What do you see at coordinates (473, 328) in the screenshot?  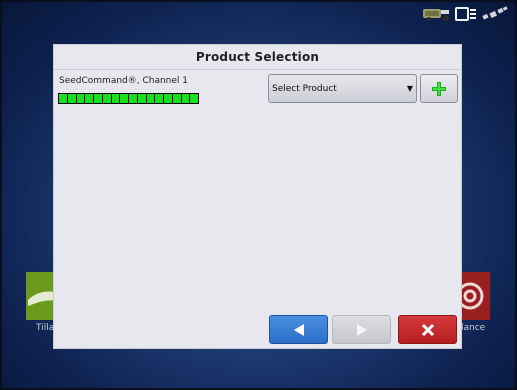 I see `balance-tile-label: lance` at bounding box center [473, 328].